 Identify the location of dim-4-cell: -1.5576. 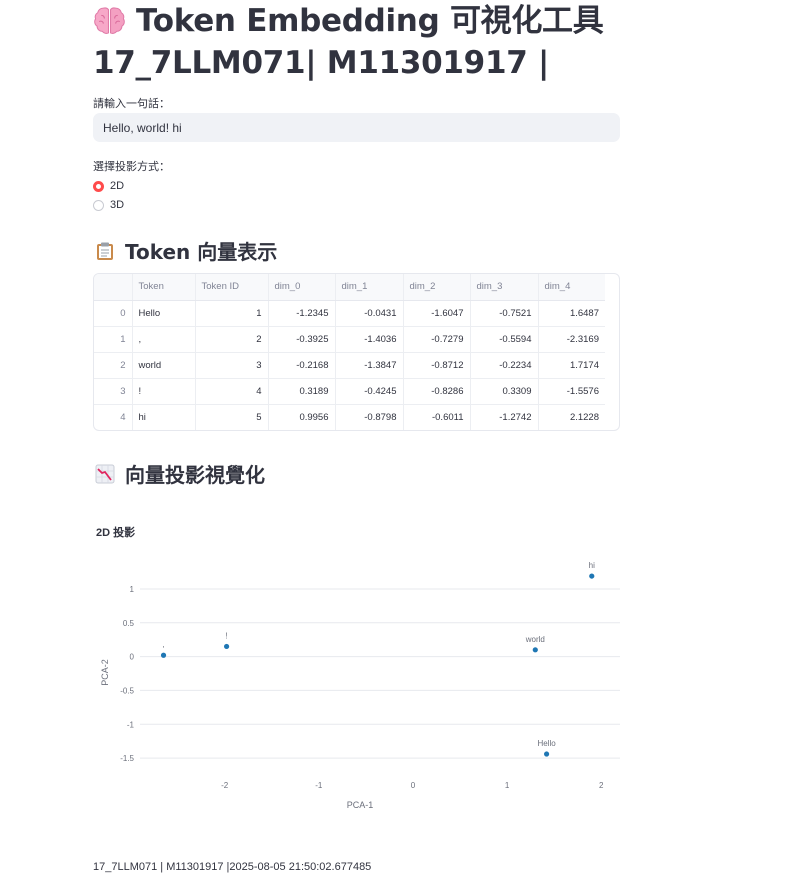
(571, 391).